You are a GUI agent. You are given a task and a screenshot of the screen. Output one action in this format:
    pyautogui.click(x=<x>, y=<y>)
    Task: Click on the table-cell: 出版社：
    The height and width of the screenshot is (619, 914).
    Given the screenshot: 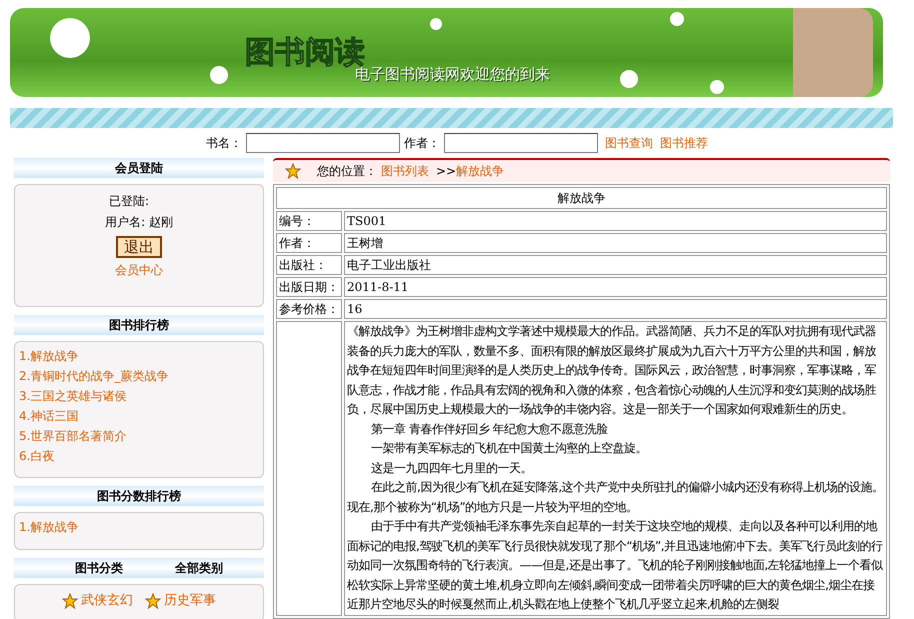 What is the action you would take?
    pyautogui.click(x=309, y=265)
    